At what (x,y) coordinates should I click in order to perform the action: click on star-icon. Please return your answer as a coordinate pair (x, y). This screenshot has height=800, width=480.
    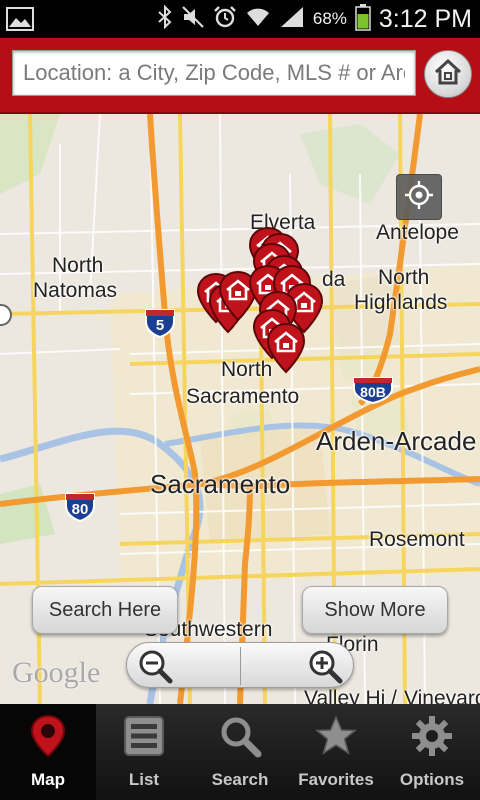
    Looking at the image, I should click on (336, 736).